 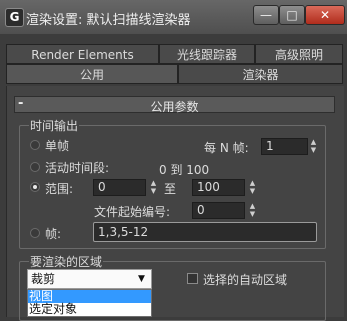 I want to click on label-every-n: 每 N 帧:, so click(x=226, y=148).